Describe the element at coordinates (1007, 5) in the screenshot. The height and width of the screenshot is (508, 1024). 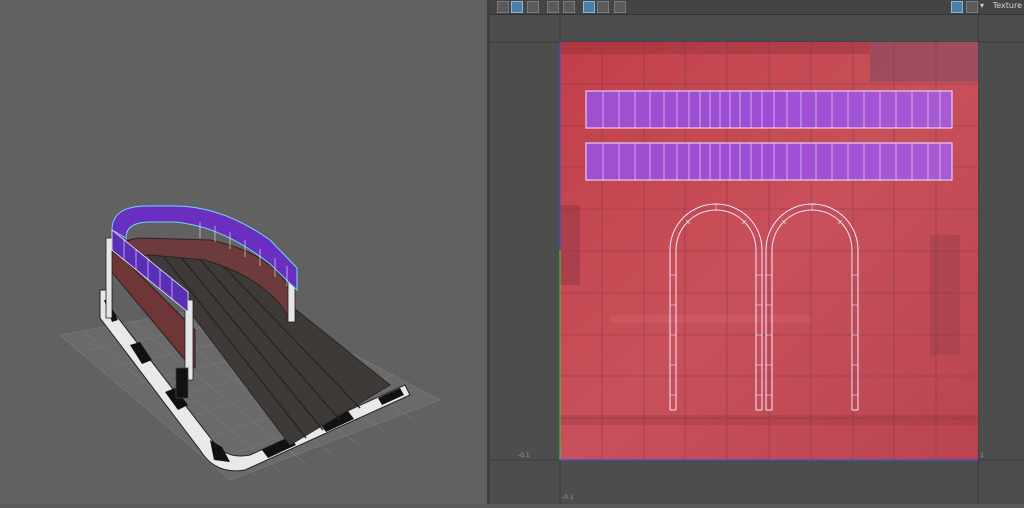
I see `texture-label: Texture` at that location.